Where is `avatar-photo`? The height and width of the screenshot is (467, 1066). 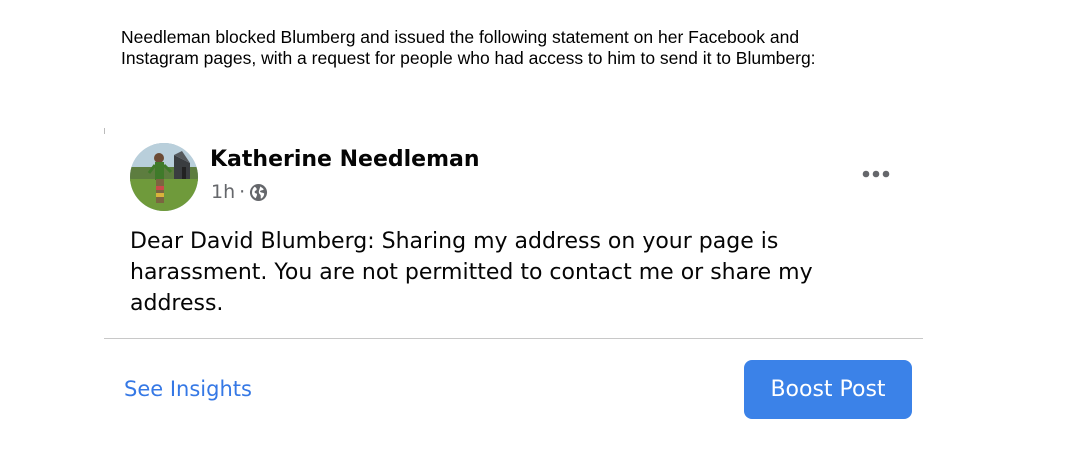
avatar-photo is located at coordinates (164, 177).